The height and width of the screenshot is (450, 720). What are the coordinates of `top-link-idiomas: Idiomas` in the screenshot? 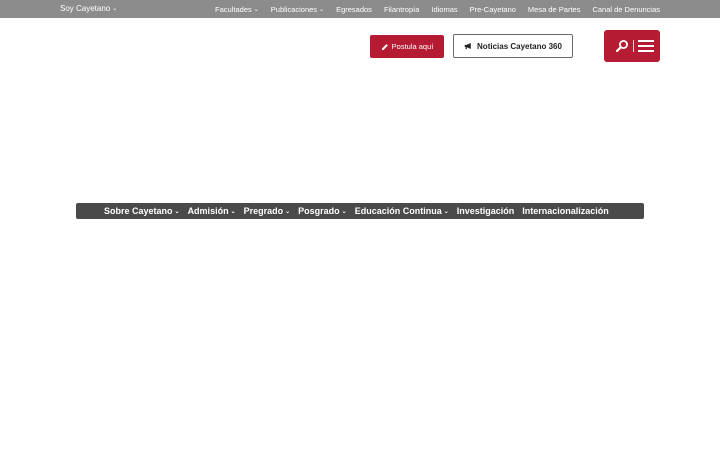 It's located at (444, 9).